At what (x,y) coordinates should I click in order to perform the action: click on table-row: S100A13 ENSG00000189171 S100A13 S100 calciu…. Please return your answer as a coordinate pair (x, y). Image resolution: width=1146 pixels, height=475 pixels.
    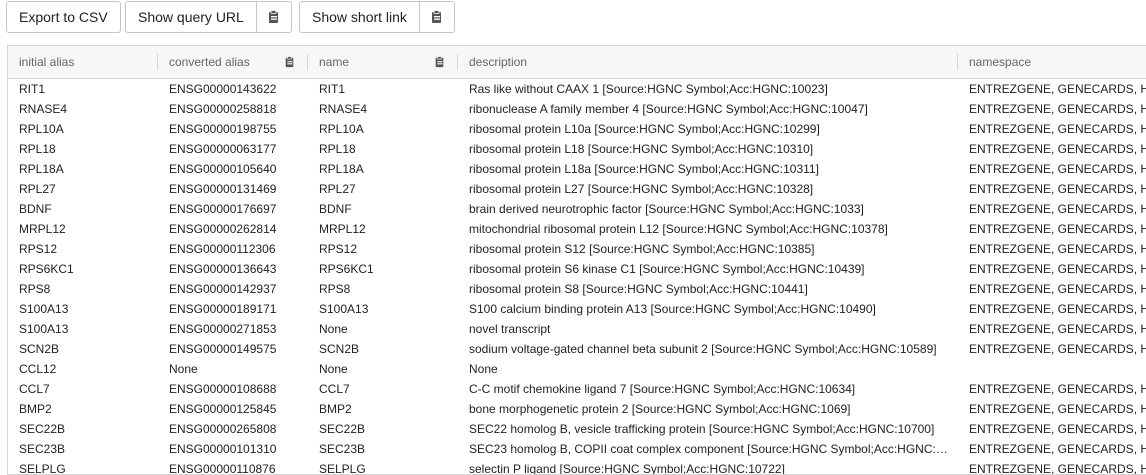
    Looking at the image, I should click on (577, 309).